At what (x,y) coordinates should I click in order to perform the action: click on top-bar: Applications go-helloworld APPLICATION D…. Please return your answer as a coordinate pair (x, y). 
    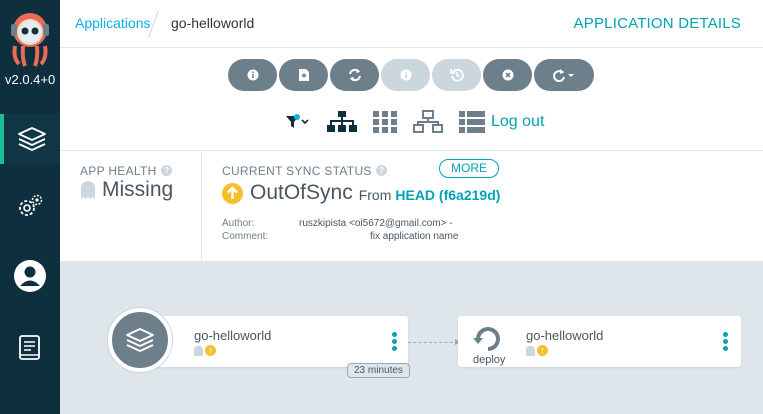
    Looking at the image, I should click on (411, 24).